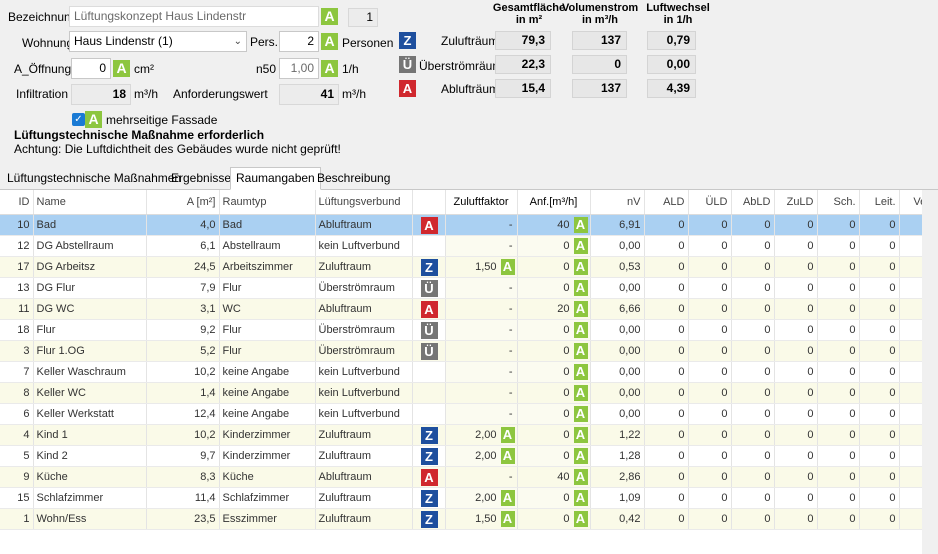 The height and width of the screenshot is (554, 938). What do you see at coordinates (238, 41) in the screenshot?
I see `chevron-down-icon: ⌄` at bounding box center [238, 41].